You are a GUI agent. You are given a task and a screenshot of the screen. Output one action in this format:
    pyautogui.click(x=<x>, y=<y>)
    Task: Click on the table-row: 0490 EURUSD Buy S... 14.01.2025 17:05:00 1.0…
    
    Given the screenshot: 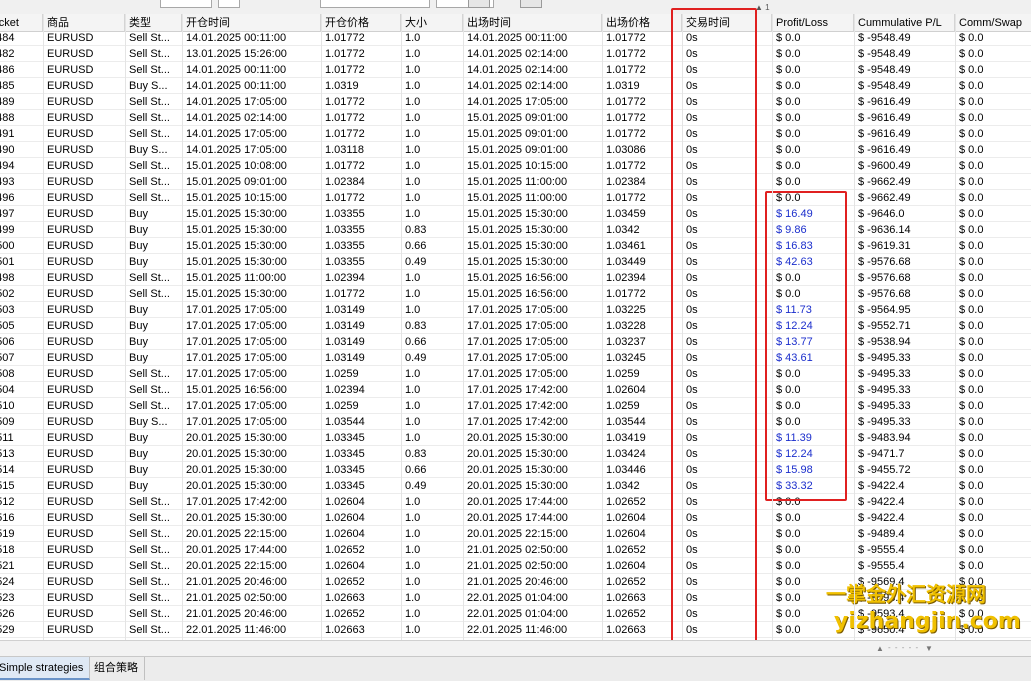 What is the action you would take?
    pyautogui.click(x=515, y=150)
    